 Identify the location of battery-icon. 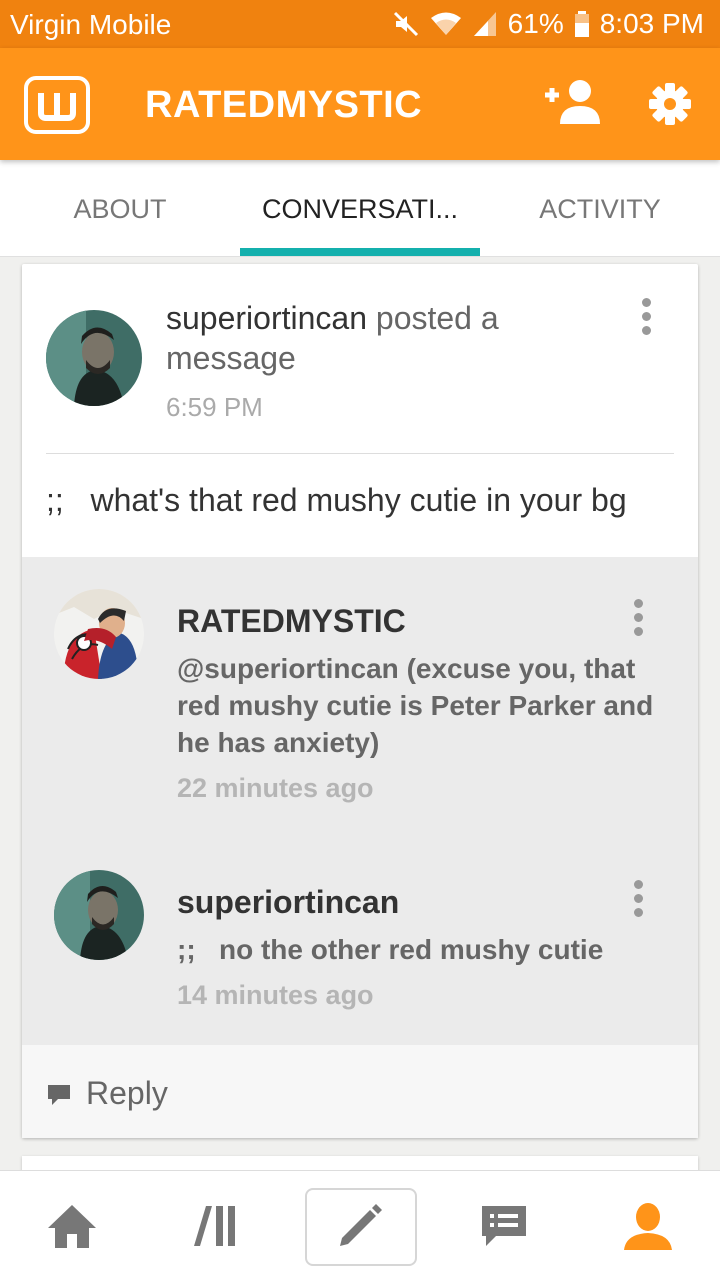
(582, 24).